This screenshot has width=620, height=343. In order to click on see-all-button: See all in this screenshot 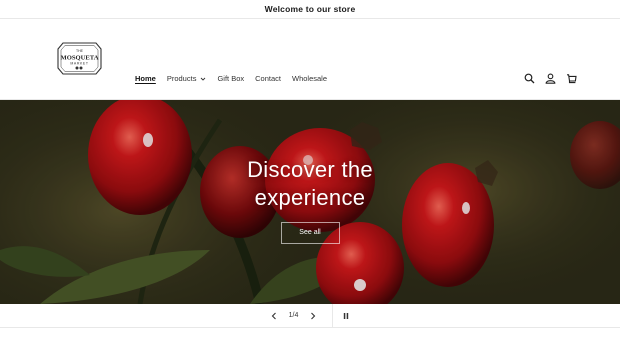, I will do `click(310, 233)`.